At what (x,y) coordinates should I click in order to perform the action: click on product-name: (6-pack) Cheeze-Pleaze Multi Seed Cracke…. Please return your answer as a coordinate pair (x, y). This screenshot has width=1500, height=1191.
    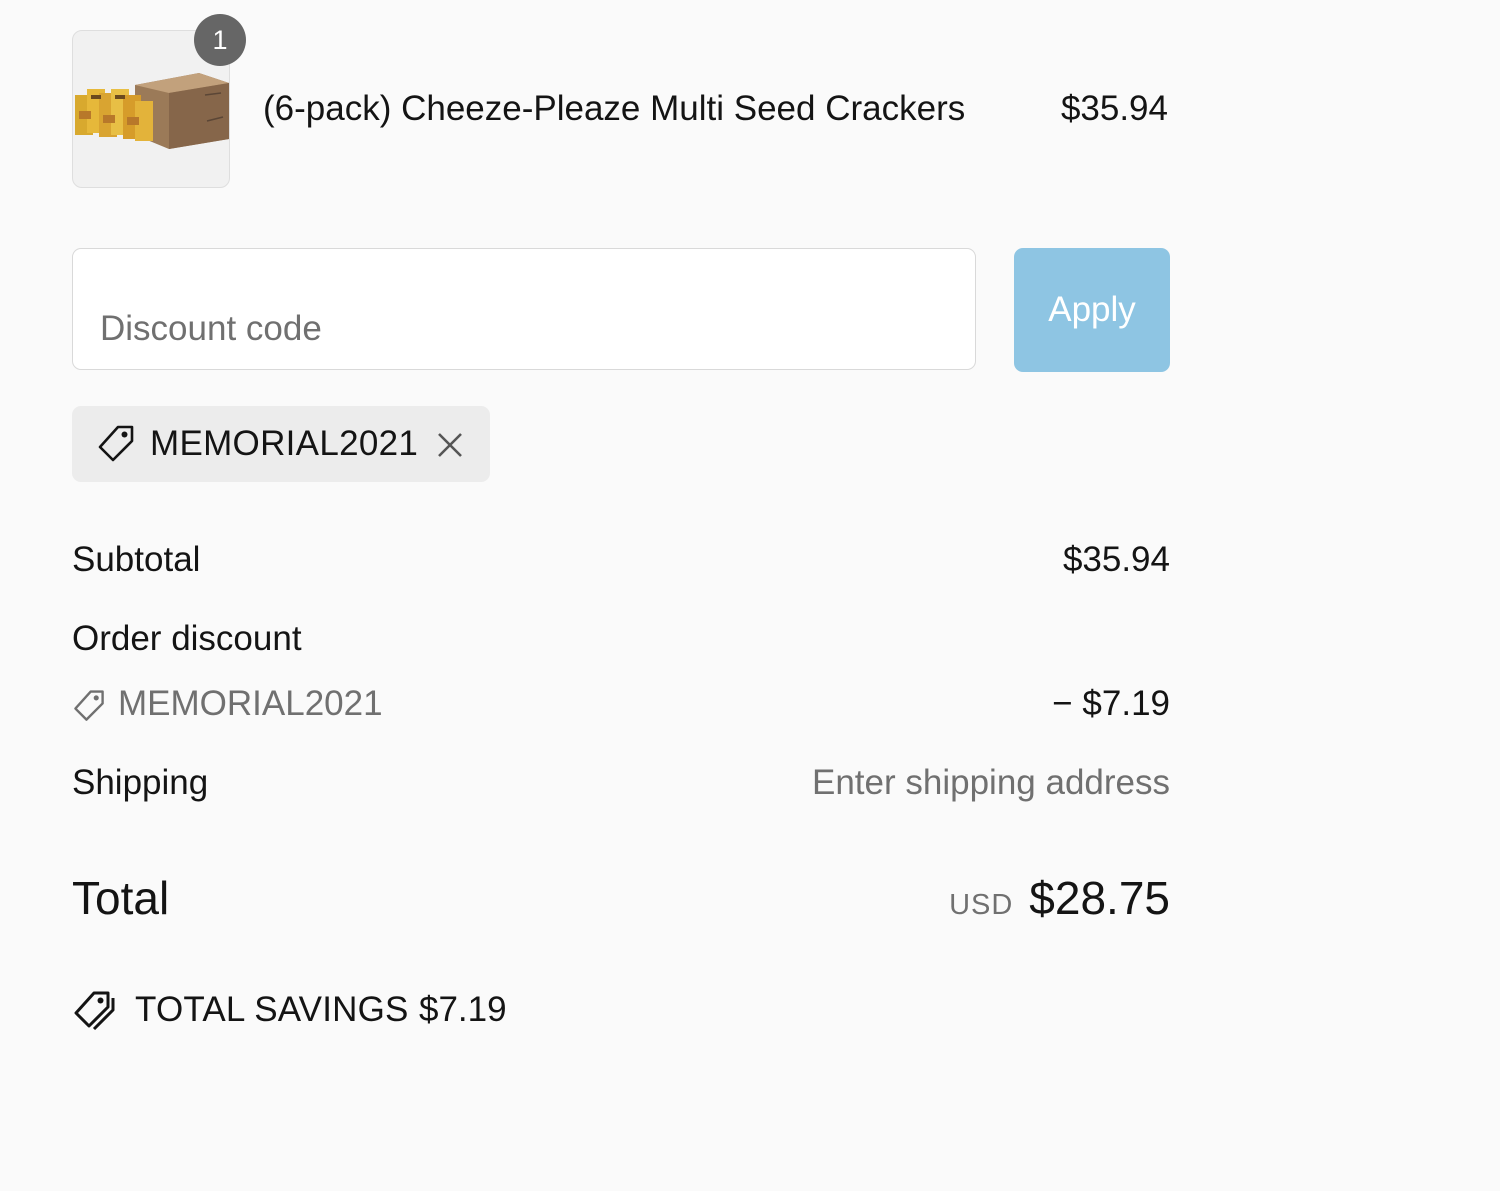
    Looking at the image, I should click on (614, 108).